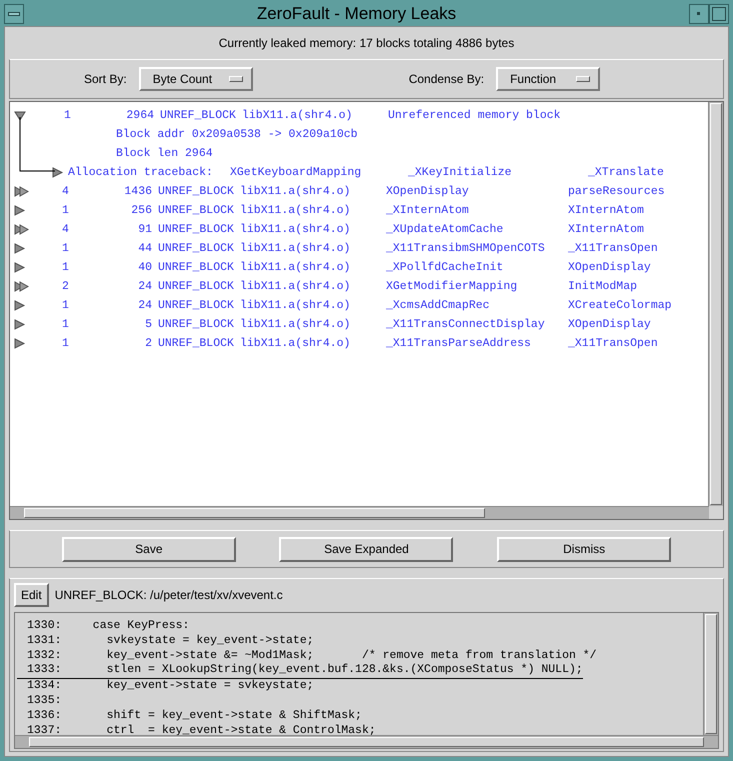  I want to click on maximize-icon, so click(719, 14).